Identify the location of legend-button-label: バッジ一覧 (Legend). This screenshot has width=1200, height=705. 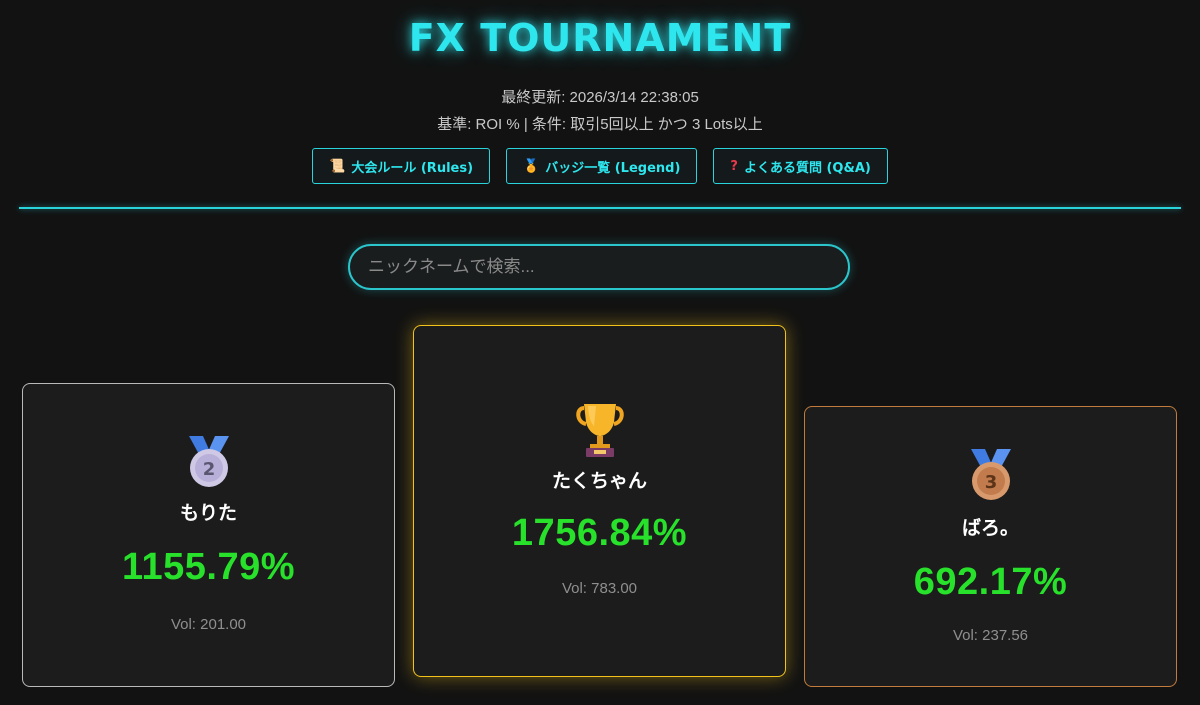
(613, 168).